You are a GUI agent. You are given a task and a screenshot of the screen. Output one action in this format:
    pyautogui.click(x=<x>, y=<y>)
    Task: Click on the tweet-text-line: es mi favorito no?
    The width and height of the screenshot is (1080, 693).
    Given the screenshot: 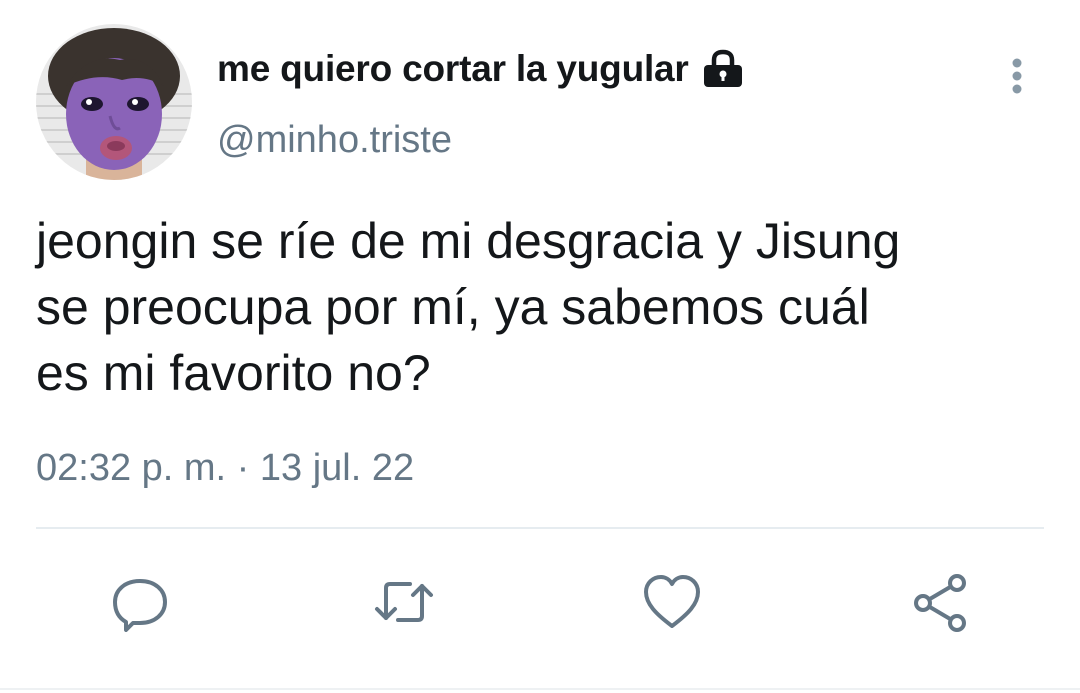 What is the action you would take?
    pyautogui.click(x=233, y=373)
    